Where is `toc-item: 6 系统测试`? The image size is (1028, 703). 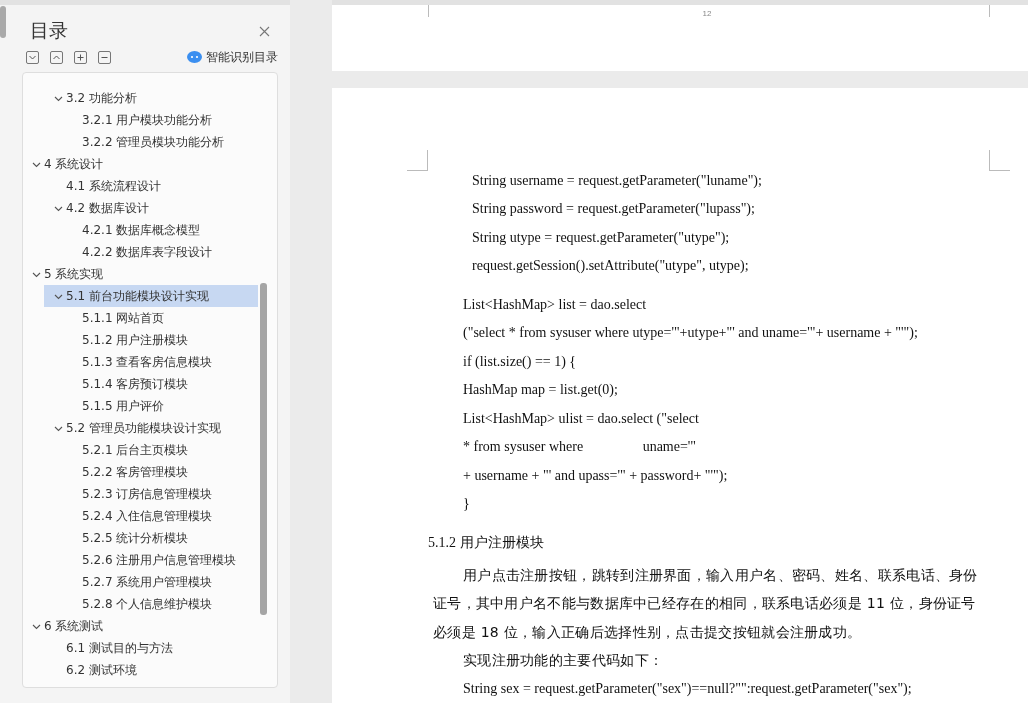
toc-item: 6 系统测试 is located at coordinates (147, 626).